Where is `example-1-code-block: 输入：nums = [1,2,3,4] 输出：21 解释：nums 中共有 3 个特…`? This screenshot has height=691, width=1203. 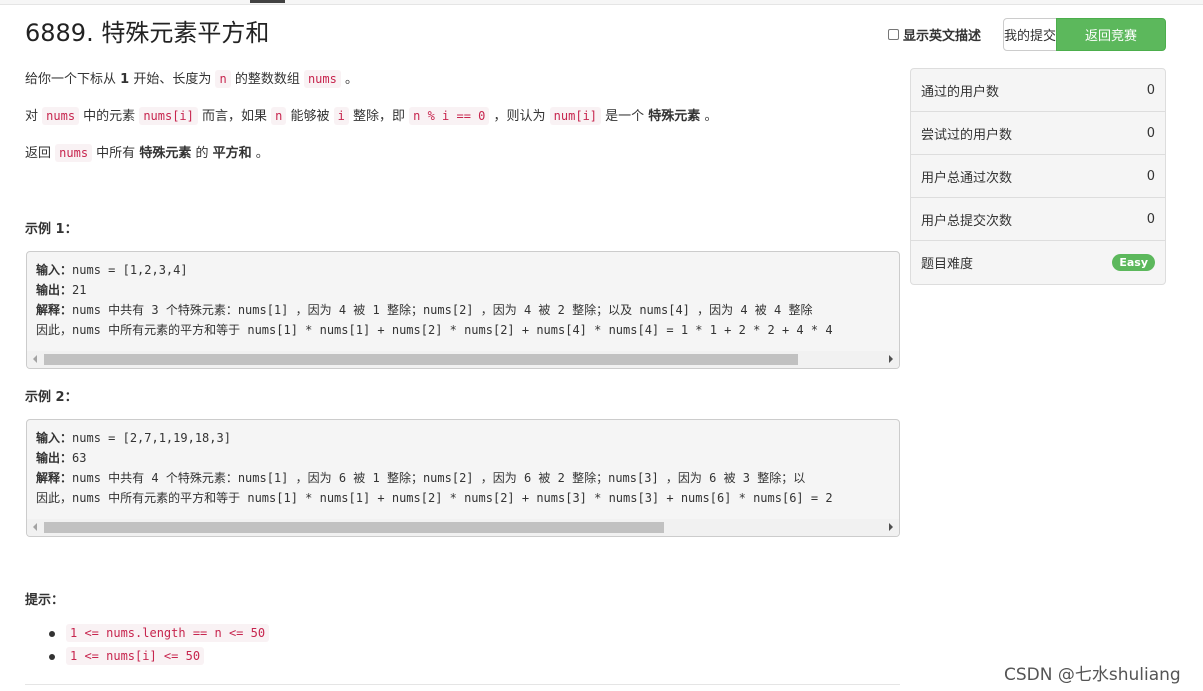
example-1-code-block: 输入：nums = [1,2,3,4] 输出：21 解释：nums 中共有 3 个特… is located at coordinates (463, 310).